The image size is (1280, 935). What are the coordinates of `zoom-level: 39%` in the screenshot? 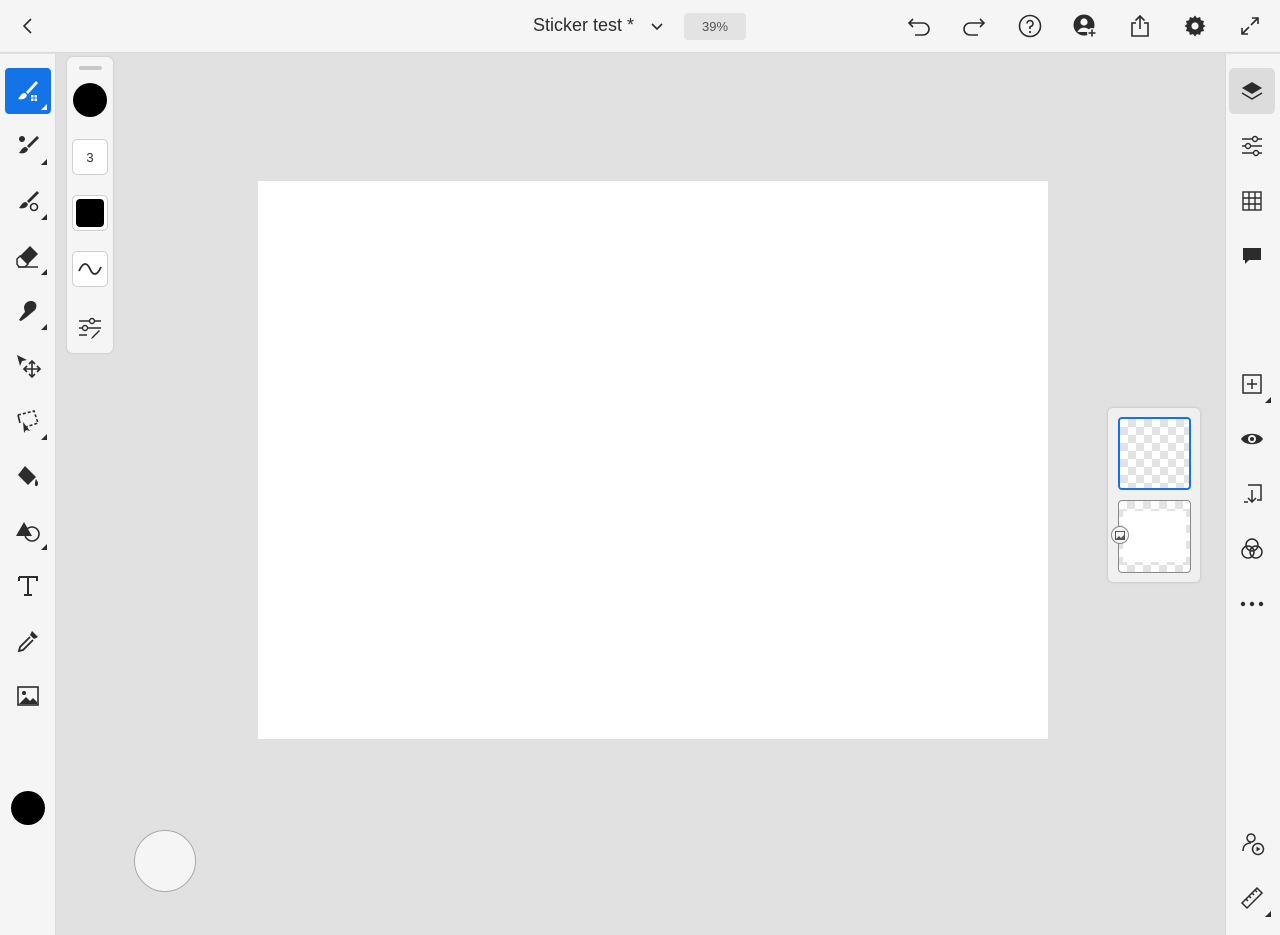 It's located at (715, 26).